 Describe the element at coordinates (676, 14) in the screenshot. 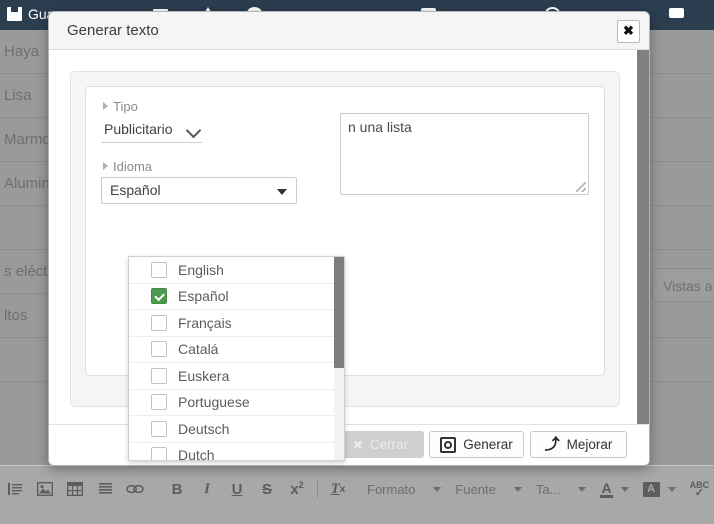

I see `window-icon` at that location.